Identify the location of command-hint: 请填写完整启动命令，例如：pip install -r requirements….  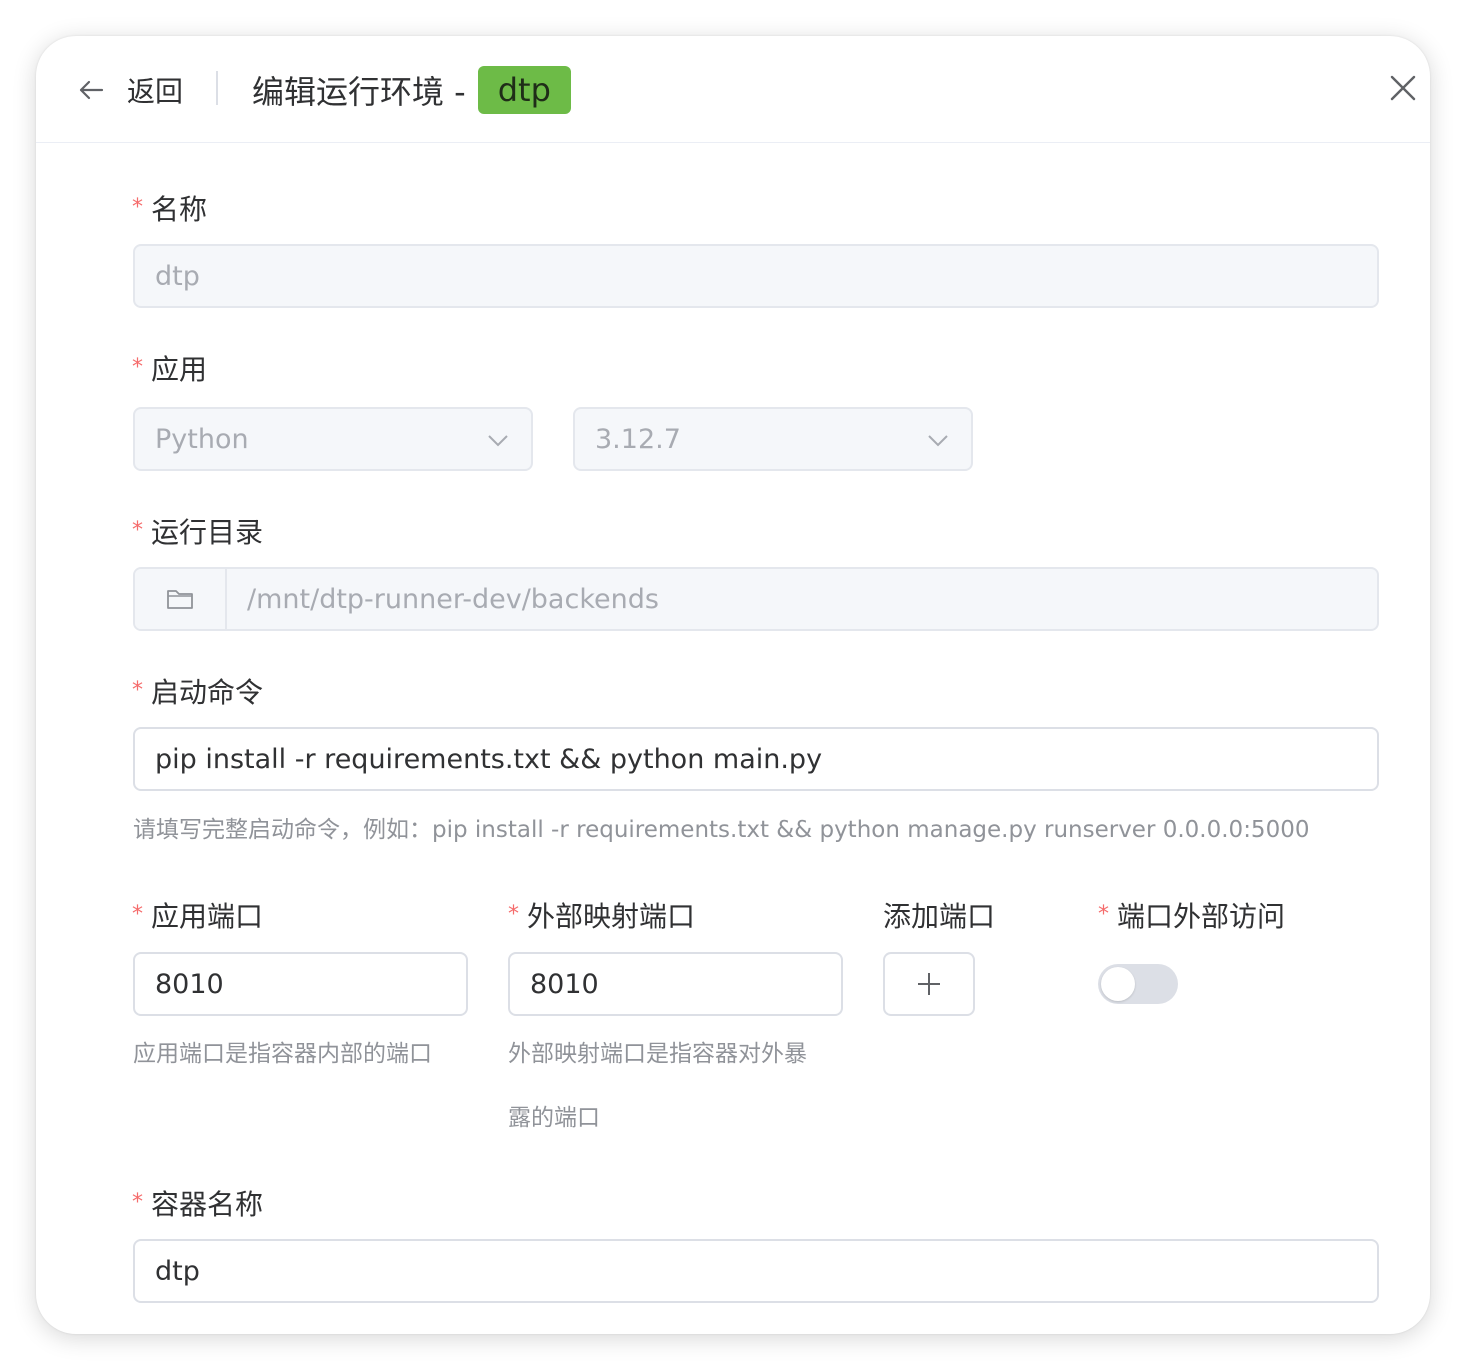
(721, 830).